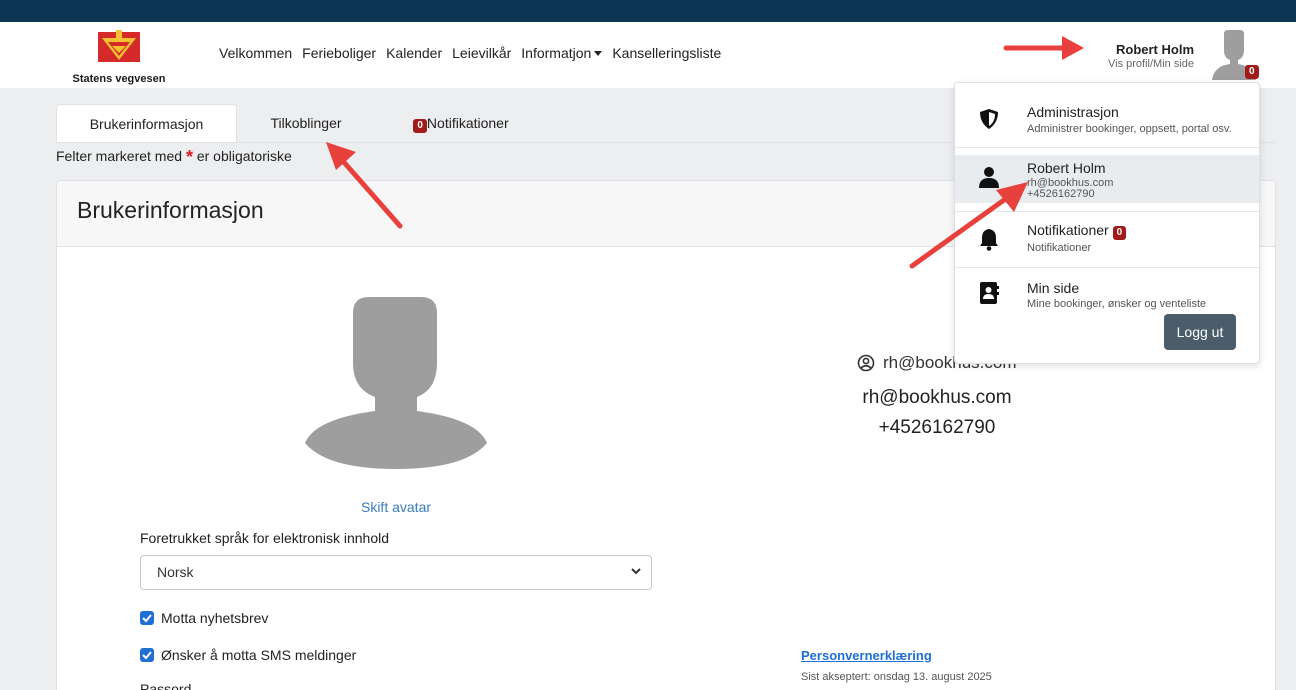 The width and height of the screenshot is (1296, 690). What do you see at coordinates (259, 655) in the screenshot?
I see `sms-label: Ønsker å motta SMS meldinger` at bounding box center [259, 655].